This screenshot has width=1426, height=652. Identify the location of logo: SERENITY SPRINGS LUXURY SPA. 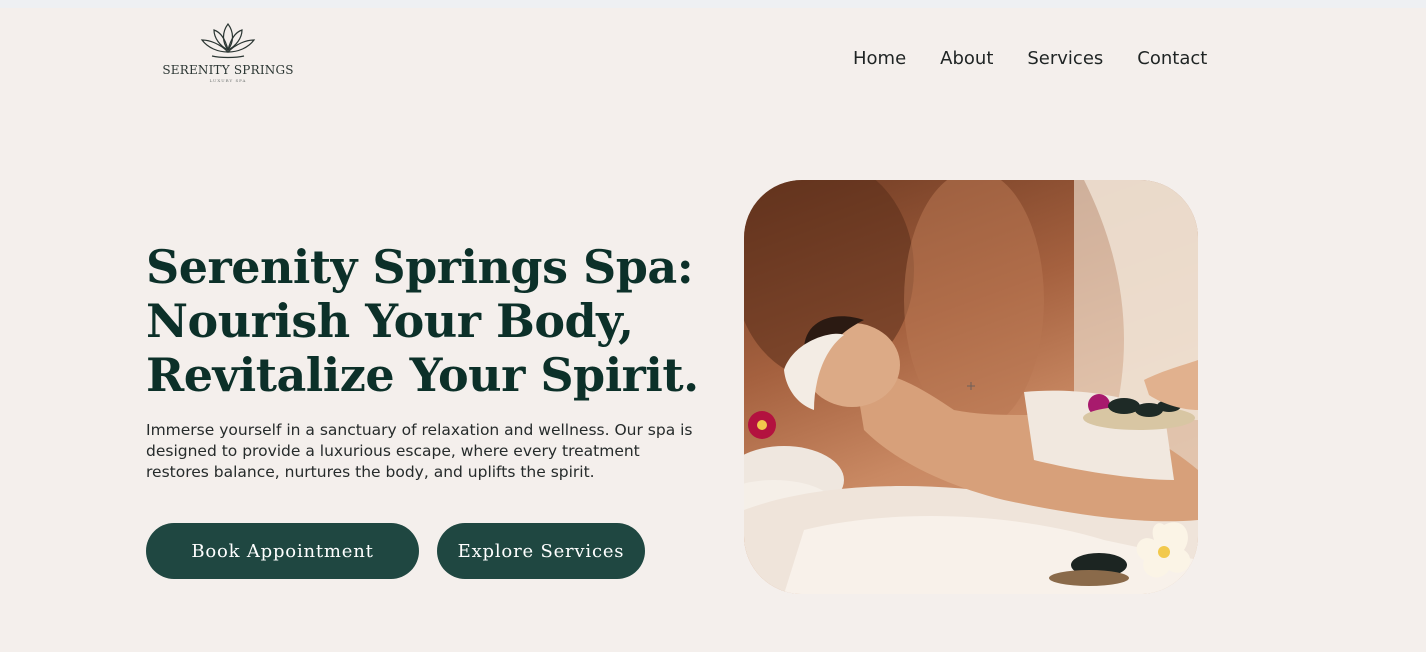
(227, 53).